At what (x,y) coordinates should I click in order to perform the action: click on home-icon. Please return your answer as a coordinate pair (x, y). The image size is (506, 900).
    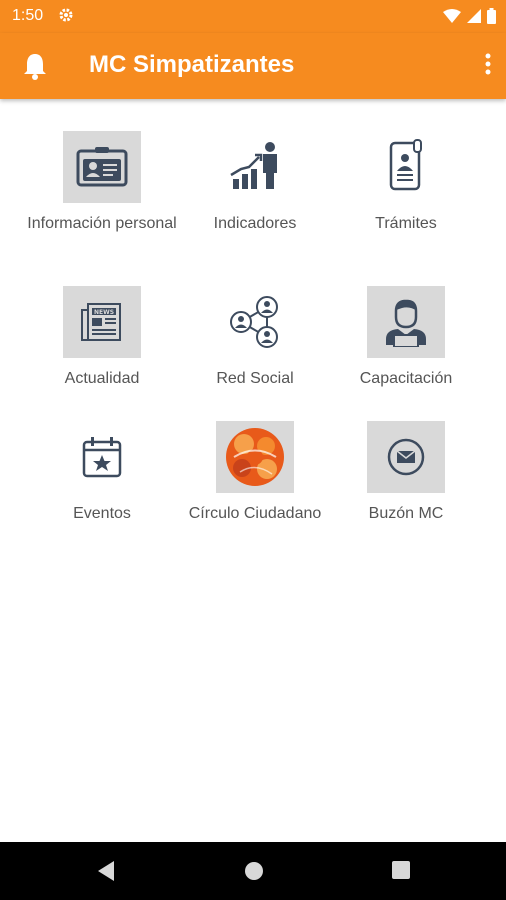
    Looking at the image, I should click on (254, 873).